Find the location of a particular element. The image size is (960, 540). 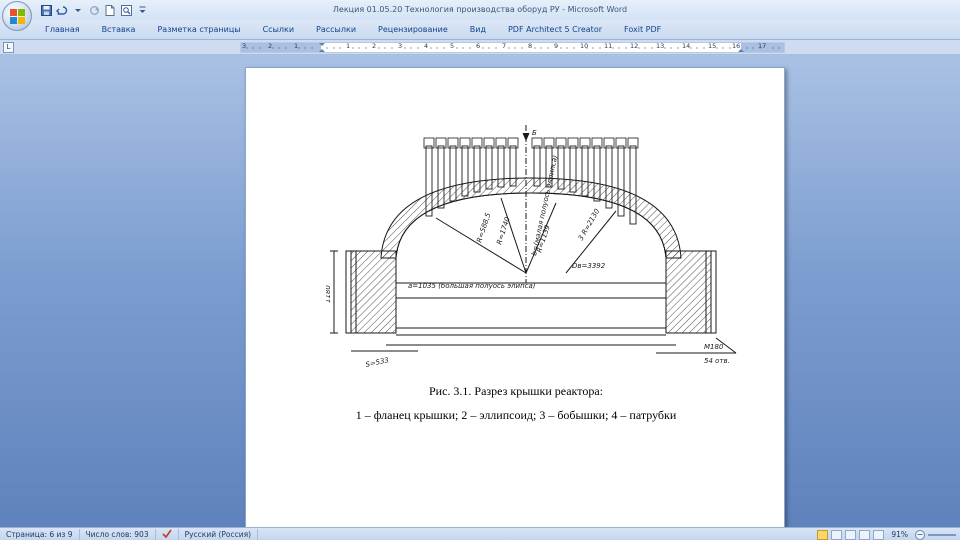

ruler-number: 8 is located at coordinates (530, 46).